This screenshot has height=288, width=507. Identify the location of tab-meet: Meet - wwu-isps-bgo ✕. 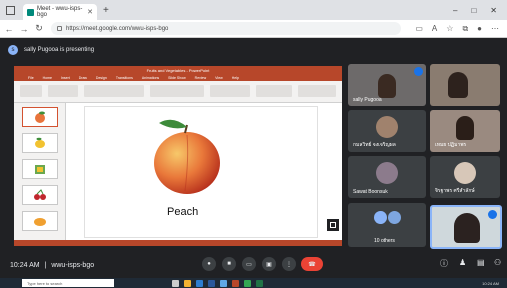
(60, 12).